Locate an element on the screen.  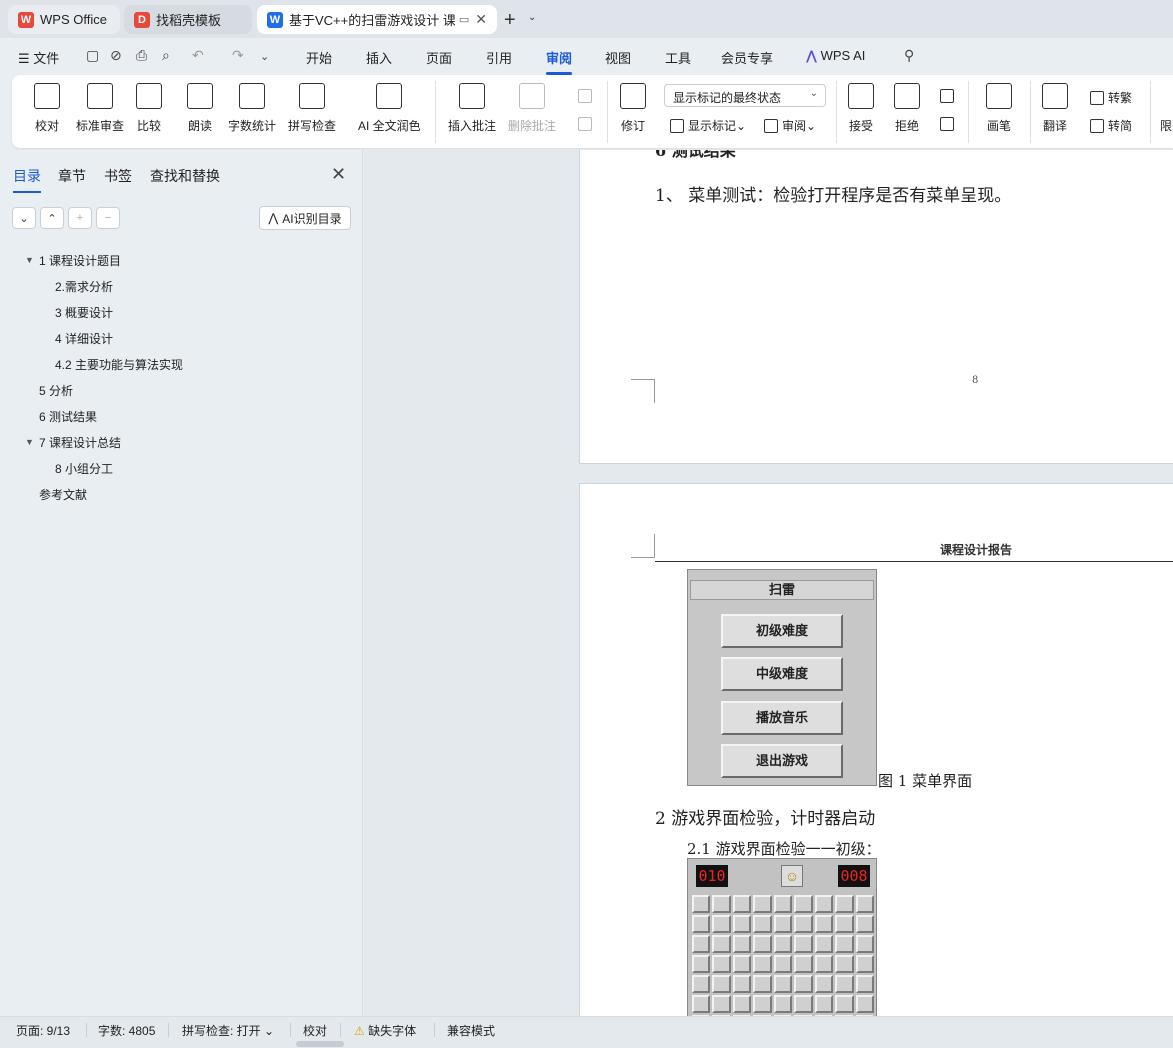
toc-item: 6 测试结果 is located at coordinates (68, 416).